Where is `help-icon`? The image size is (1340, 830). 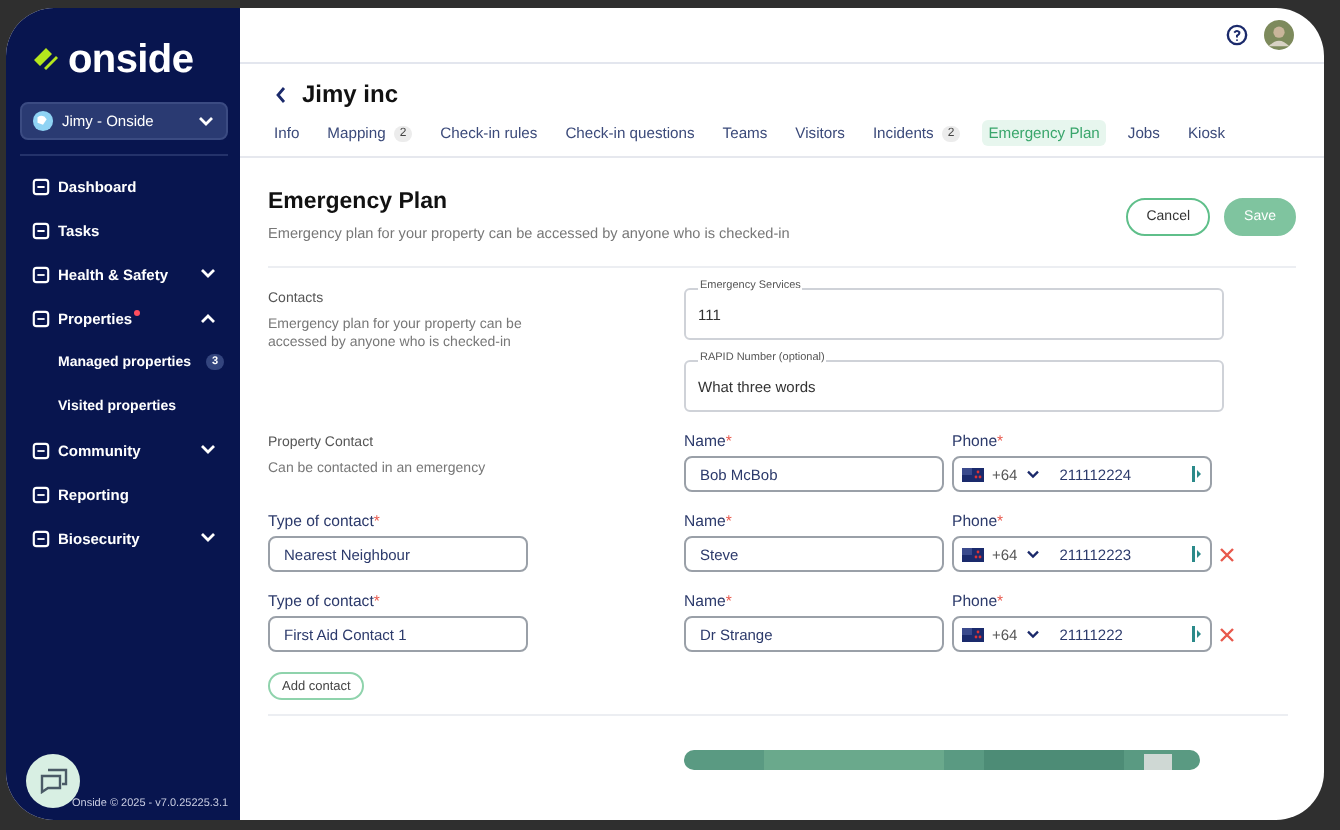 help-icon is located at coordinates (1237, 35).